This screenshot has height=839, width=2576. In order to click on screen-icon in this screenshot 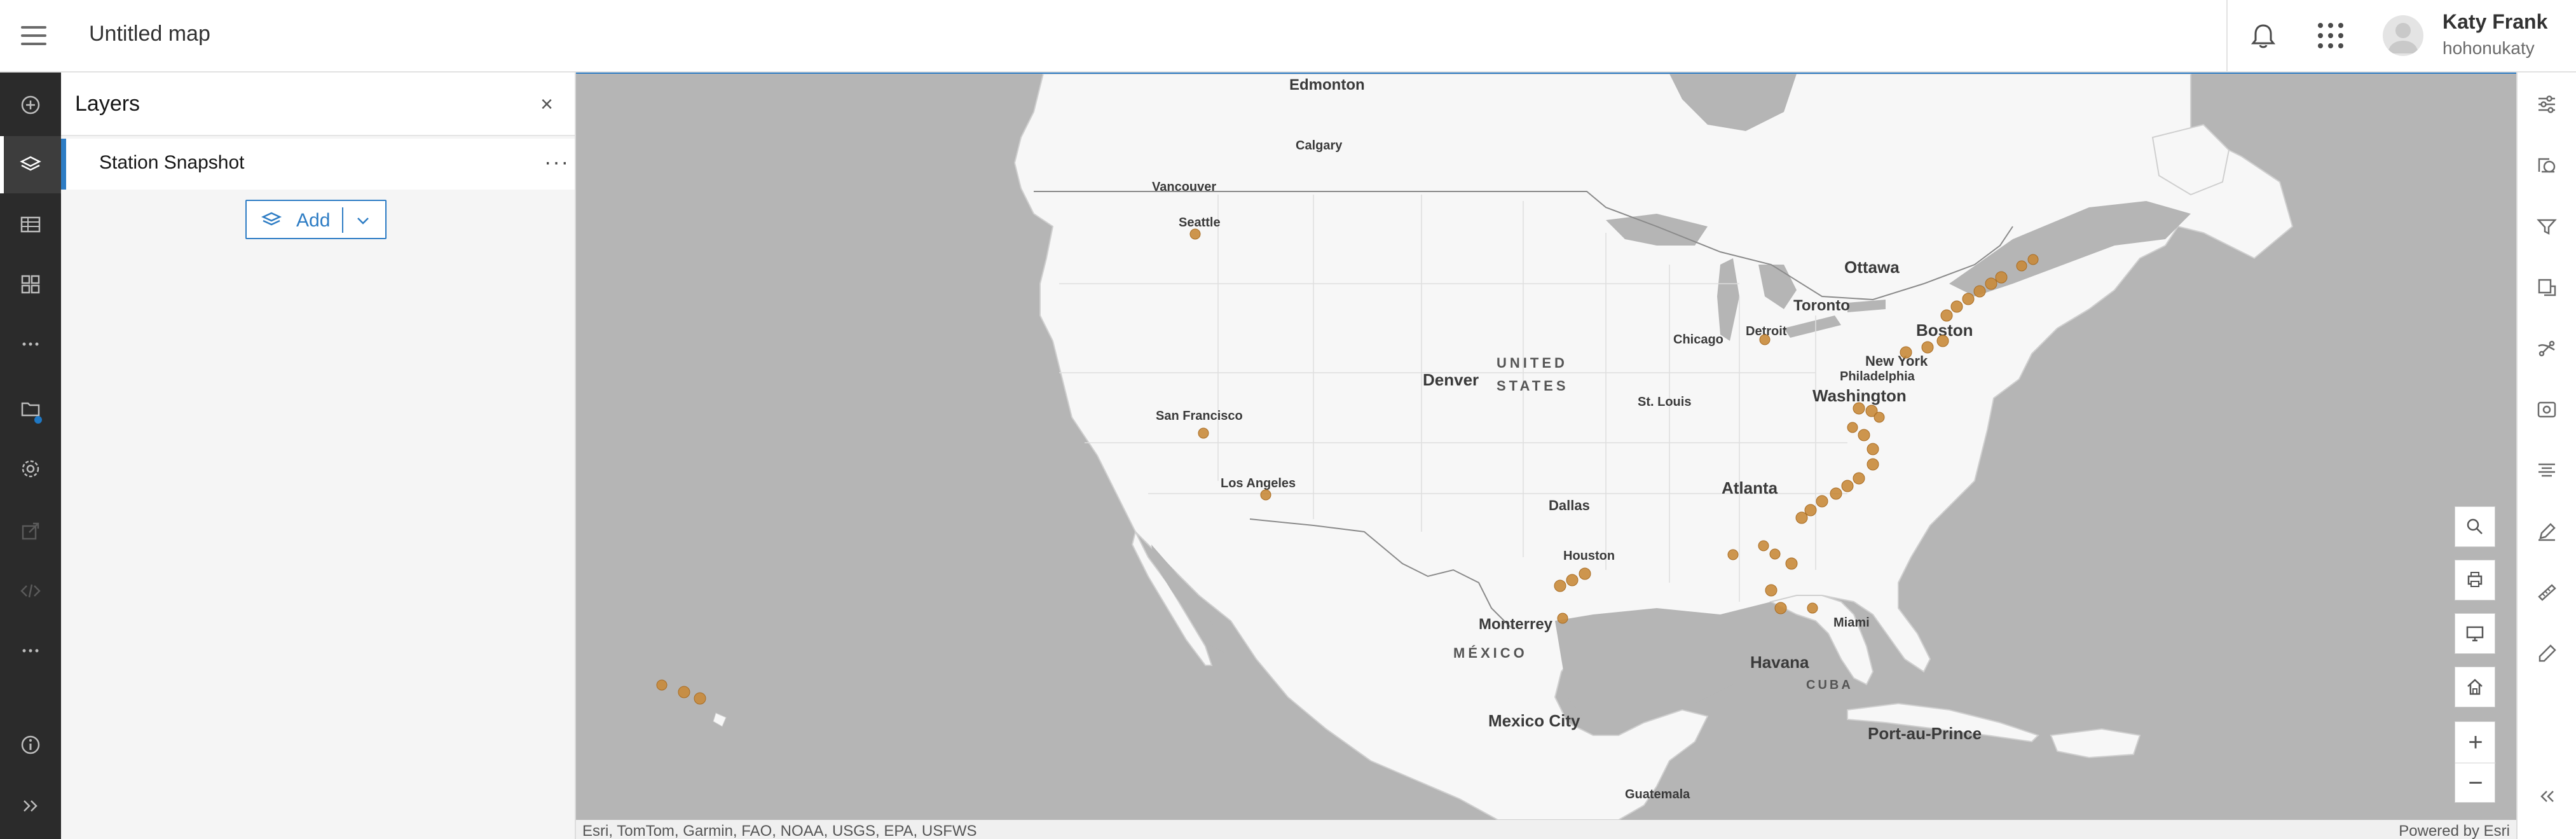, I will do `click(2475, 634)`.